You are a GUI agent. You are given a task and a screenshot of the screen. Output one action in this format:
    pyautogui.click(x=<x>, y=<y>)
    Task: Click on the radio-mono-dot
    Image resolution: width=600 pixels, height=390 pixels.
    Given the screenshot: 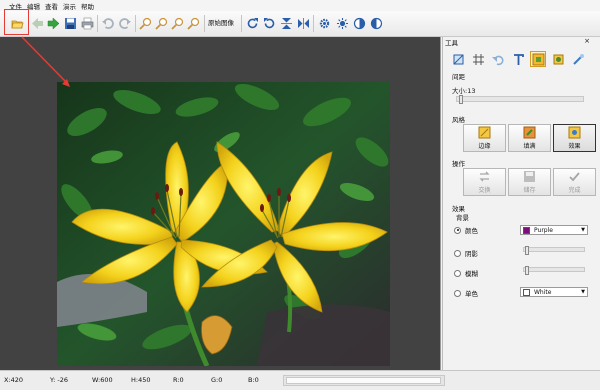 What is the action you would take?
    pyautogui.click(x=457, y=293)
    